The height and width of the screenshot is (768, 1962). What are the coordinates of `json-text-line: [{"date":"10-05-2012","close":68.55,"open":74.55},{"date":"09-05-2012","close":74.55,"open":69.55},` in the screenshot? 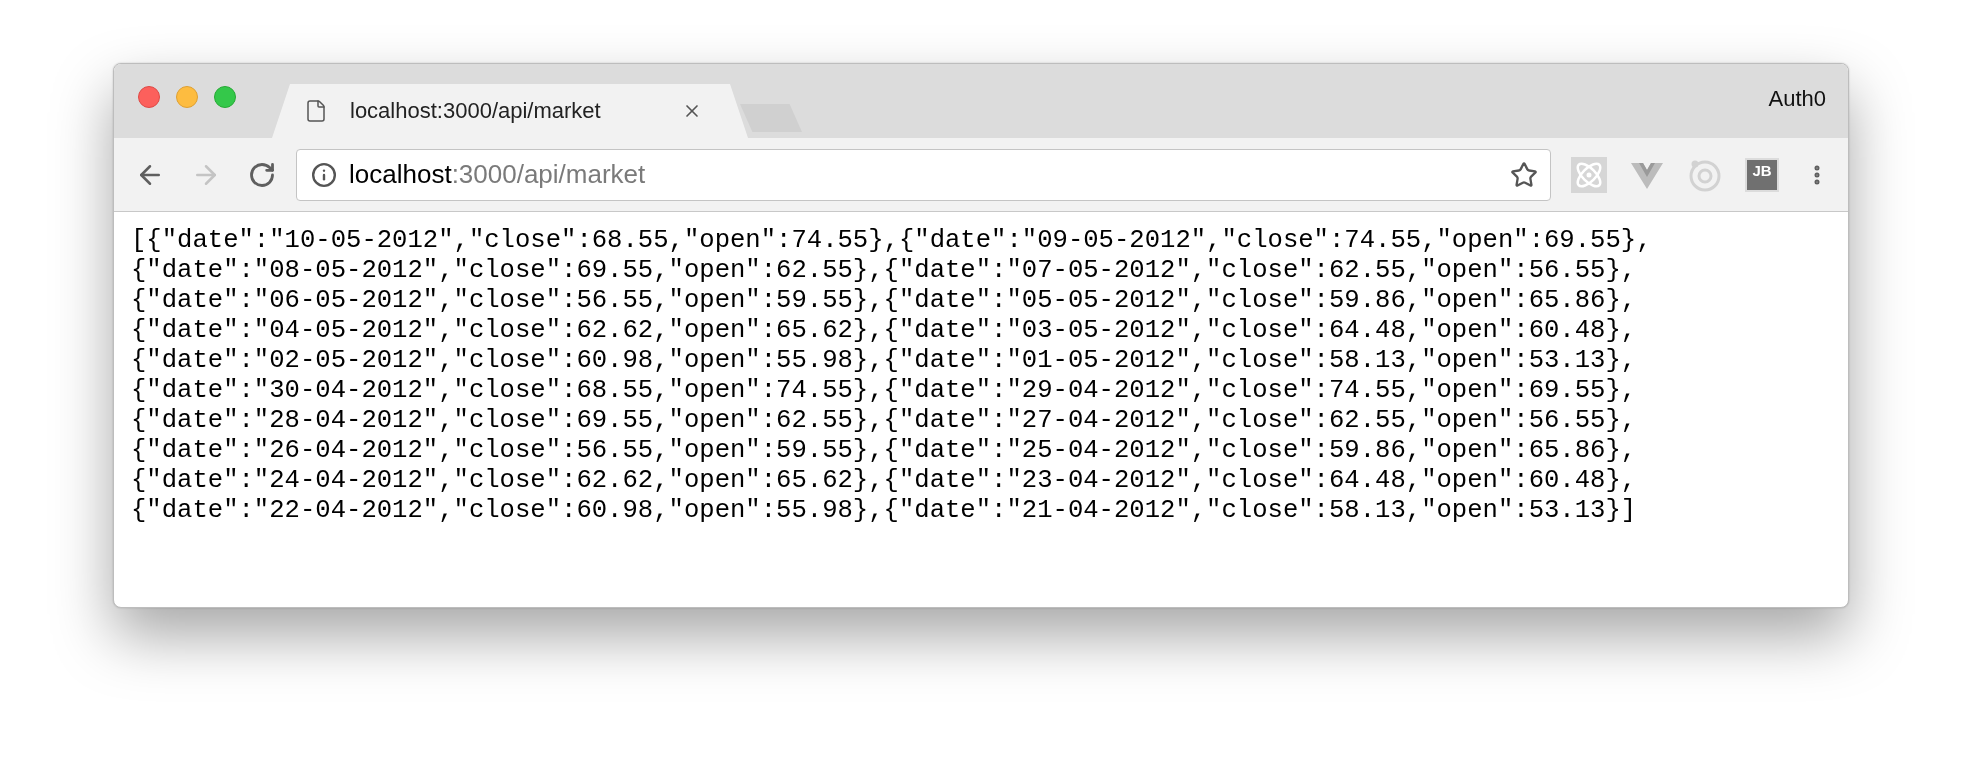 It's located at (891, 241).